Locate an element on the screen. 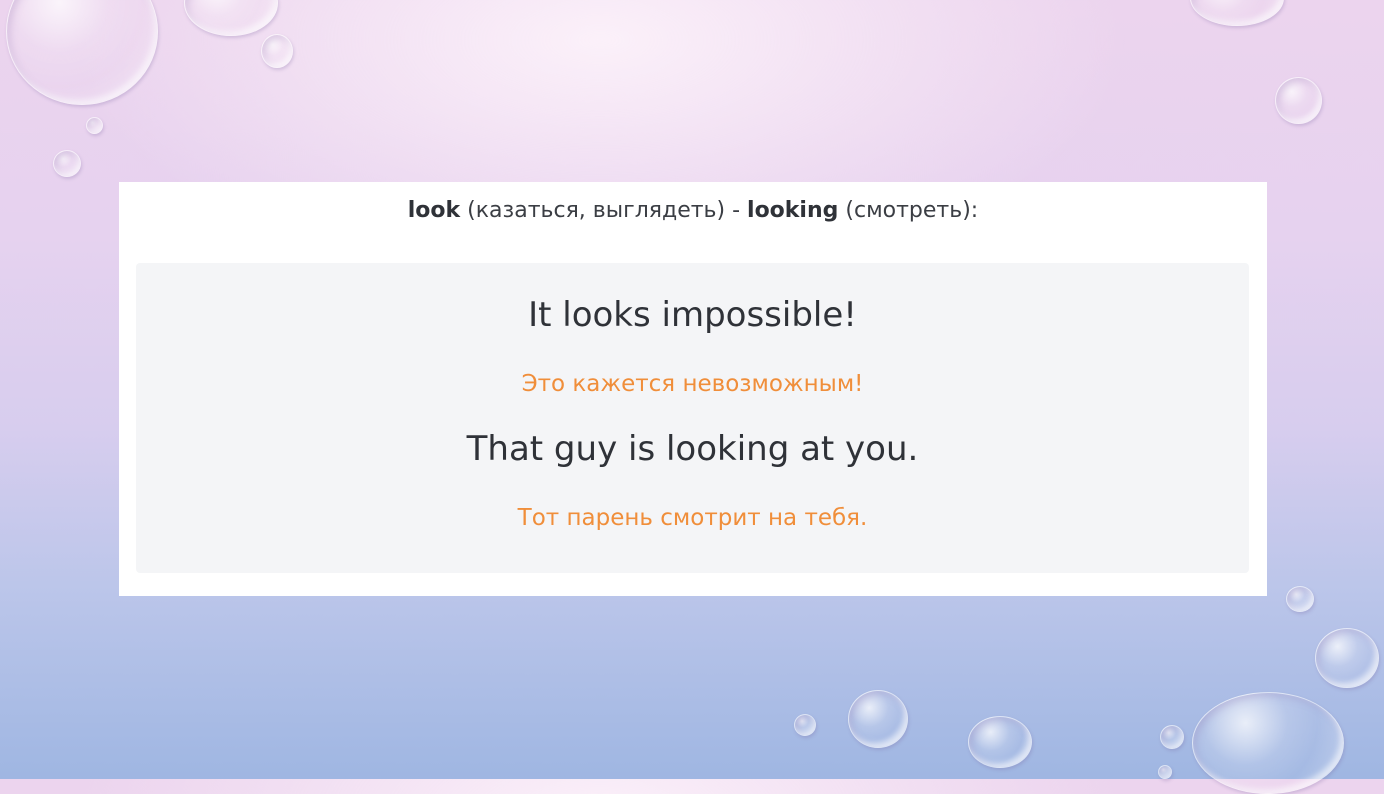 The height and width of the screenshot is (794, 1384). heading-word-look: look is located at coordinates (434, 210).